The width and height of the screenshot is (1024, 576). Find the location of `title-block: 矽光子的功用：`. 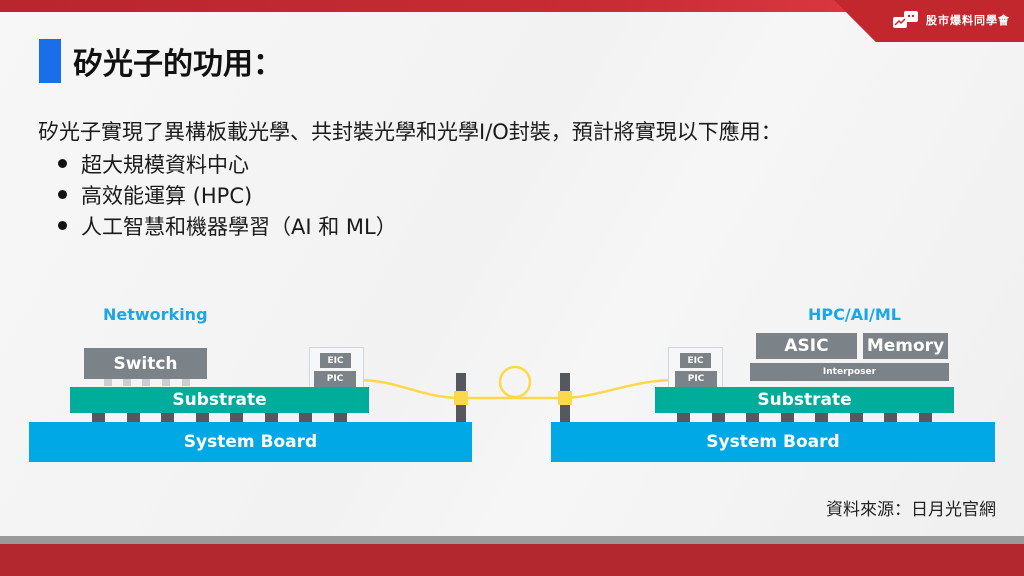

title-block: 矽光子的功用： is located at coordinates (161, 61).